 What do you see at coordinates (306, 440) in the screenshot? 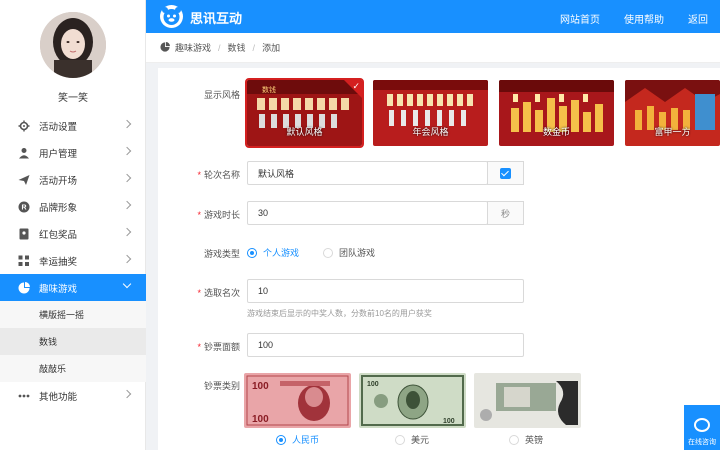
I see `radio-label: 人民币` at bounding box center [306, 440].